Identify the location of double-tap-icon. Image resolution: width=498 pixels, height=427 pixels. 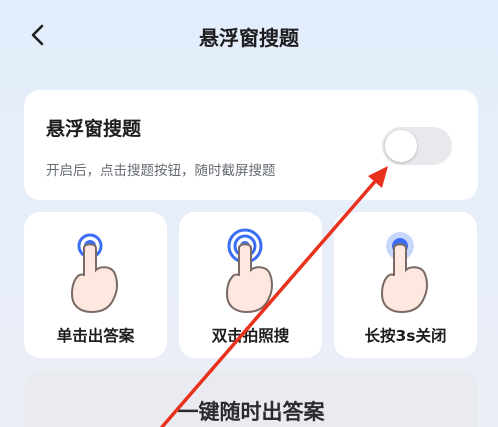
(249, 271).